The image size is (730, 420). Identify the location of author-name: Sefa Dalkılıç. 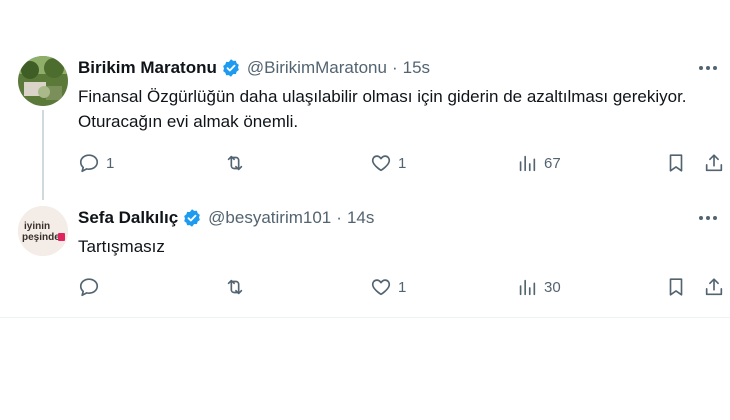
(128, 218).